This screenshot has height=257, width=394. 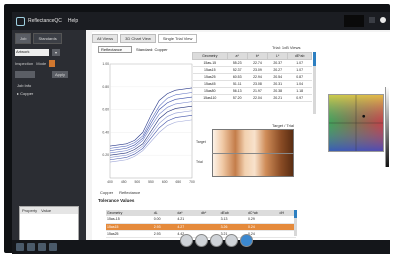 I want to click on table-cell: 0.29, so click(x=262, y=220).